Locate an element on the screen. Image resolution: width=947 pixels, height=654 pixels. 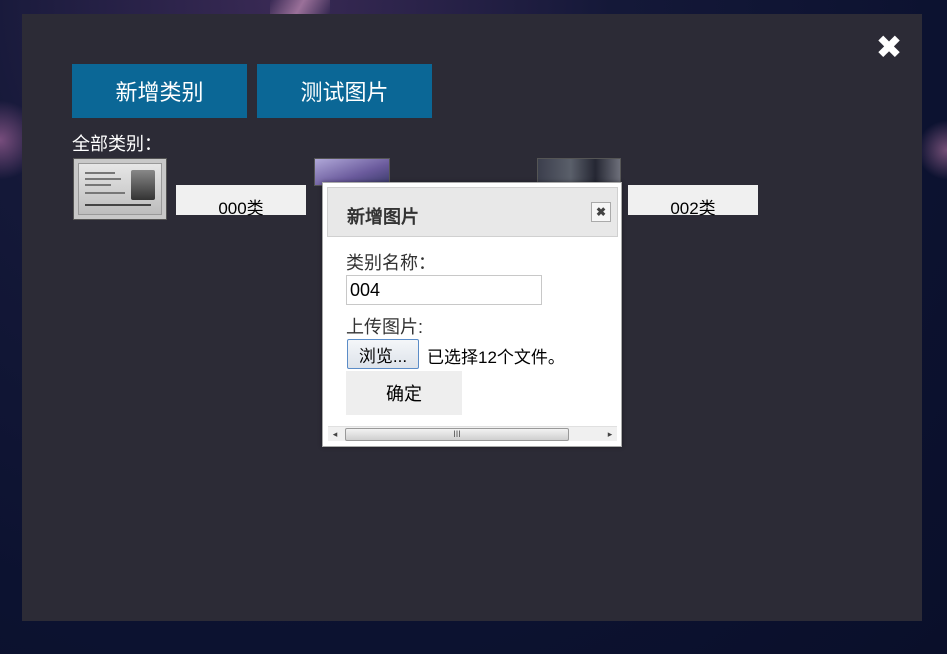
horizontal-scrollbar: ◂ III ▸ is located at coordinates (472, 433).